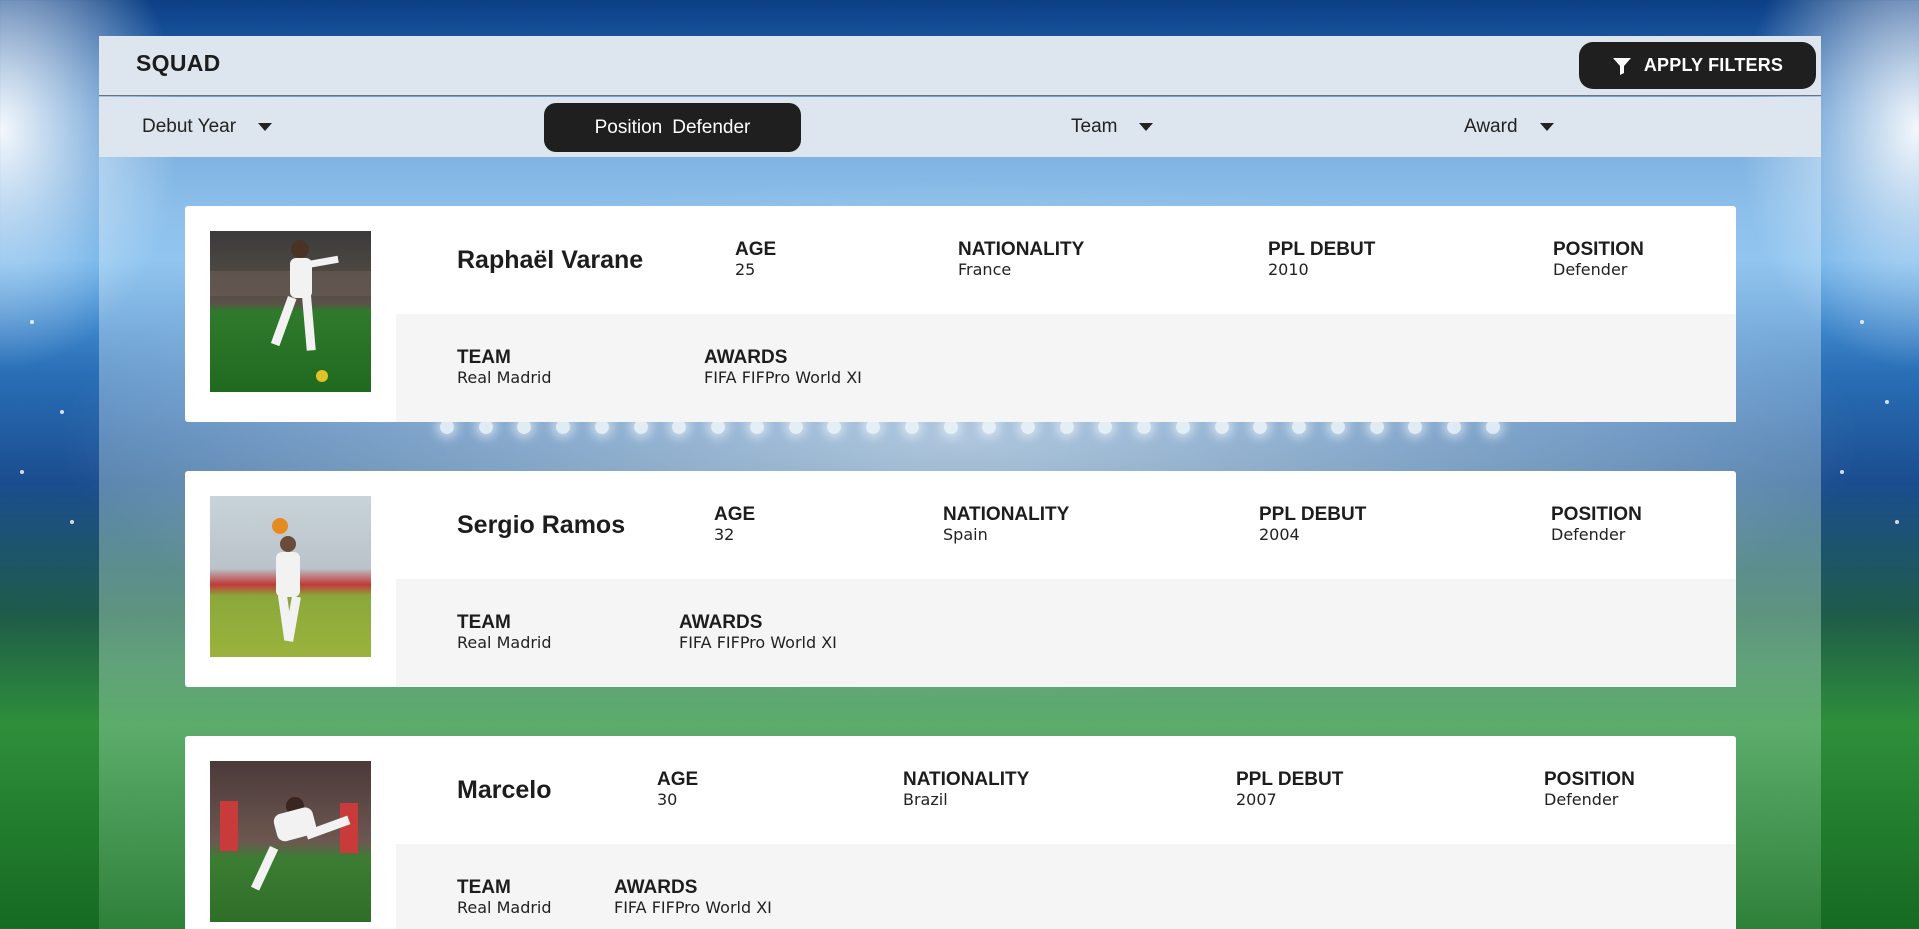  I want to click on player-debut: PPL DEBUT 2007, so click(1289, 790).